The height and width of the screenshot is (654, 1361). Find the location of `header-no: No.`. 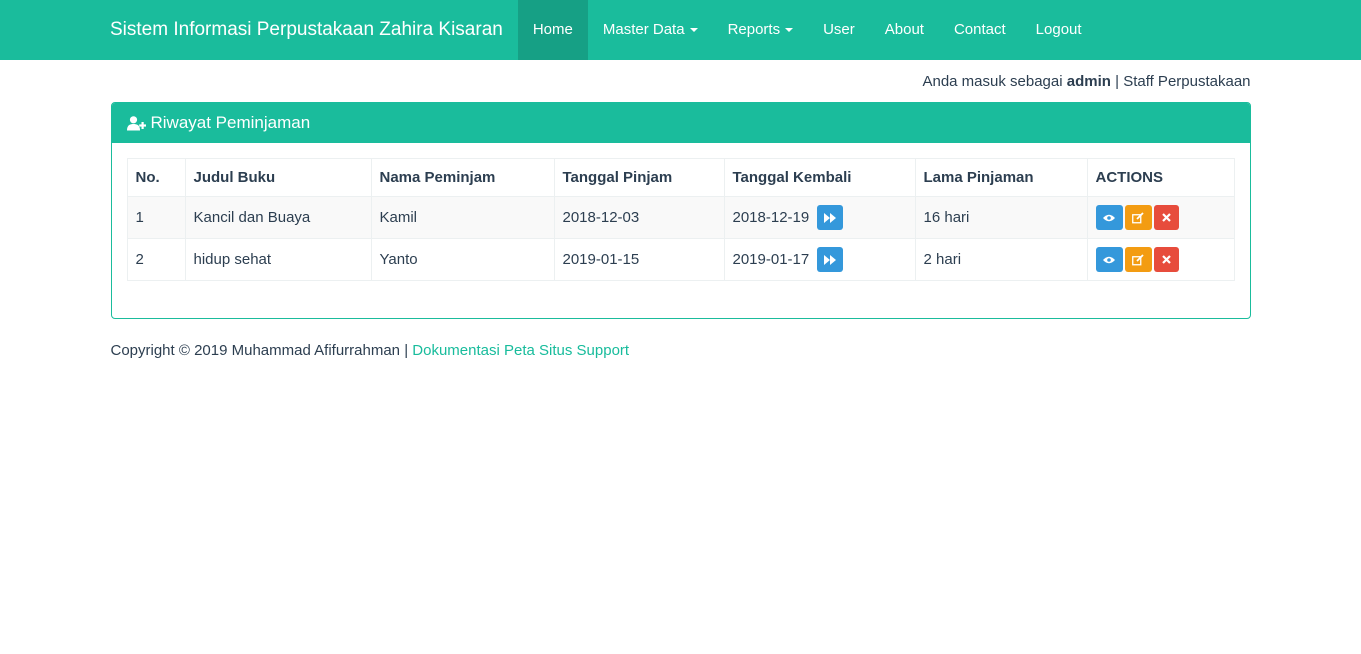

header-no: No. is located at coordinates (156, 177).